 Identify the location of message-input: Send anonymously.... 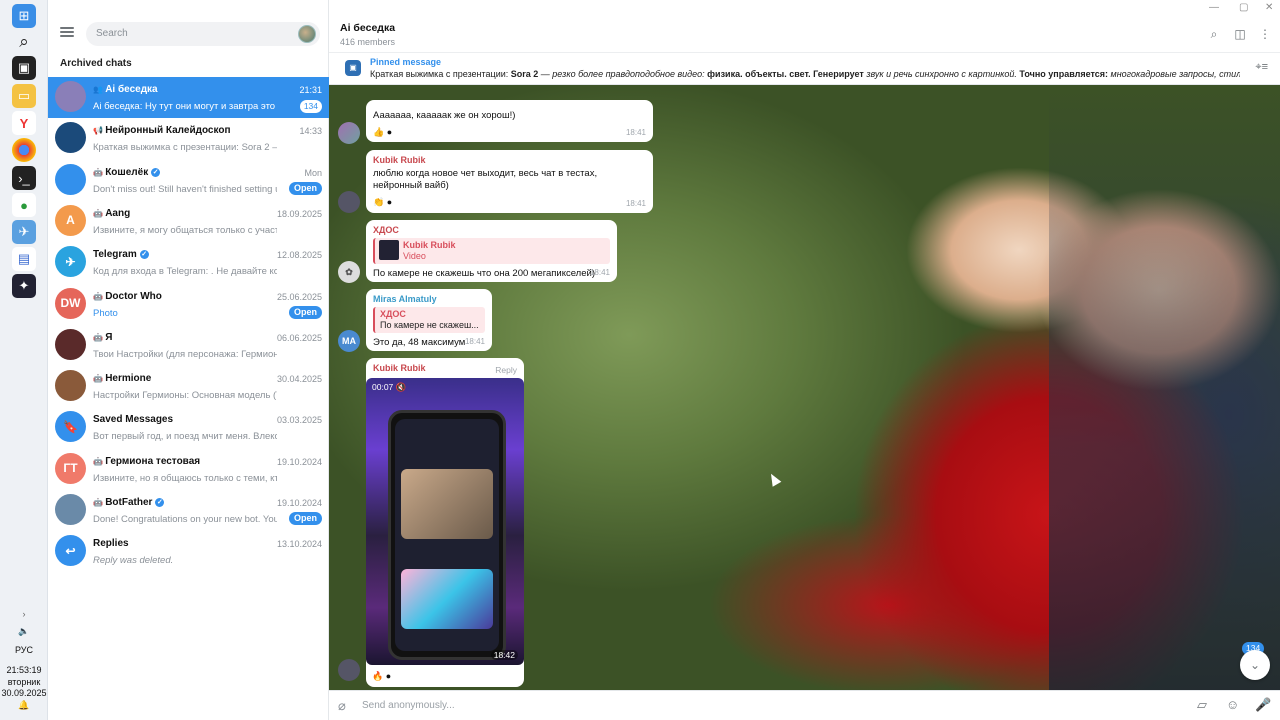
(408, 705).